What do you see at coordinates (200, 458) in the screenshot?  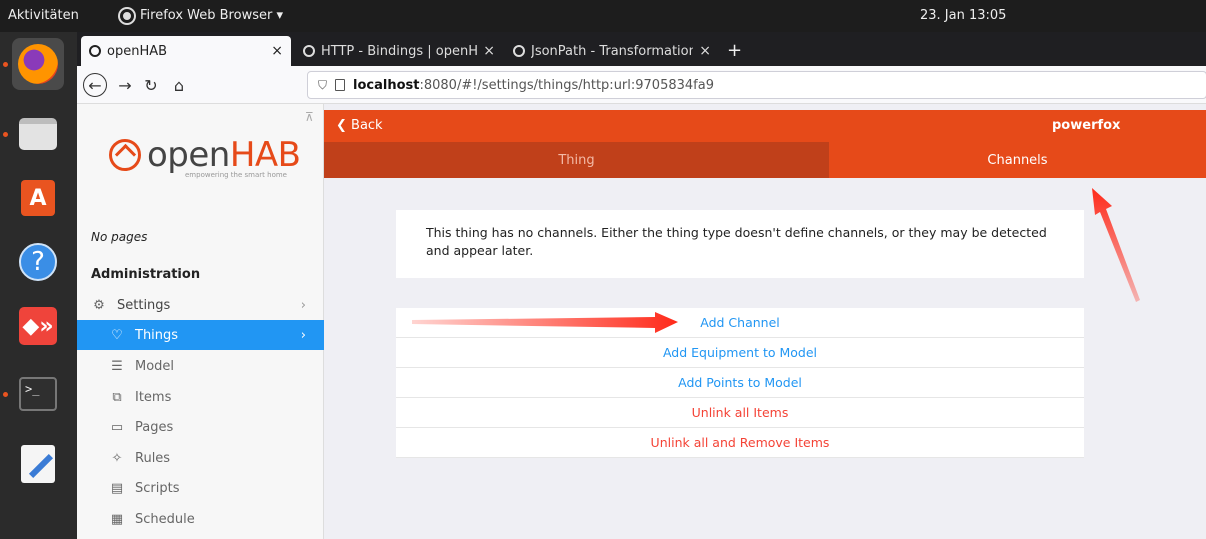 I see `sidebar-item-rules: ✧ Rules` at bounding box center [200, 458].